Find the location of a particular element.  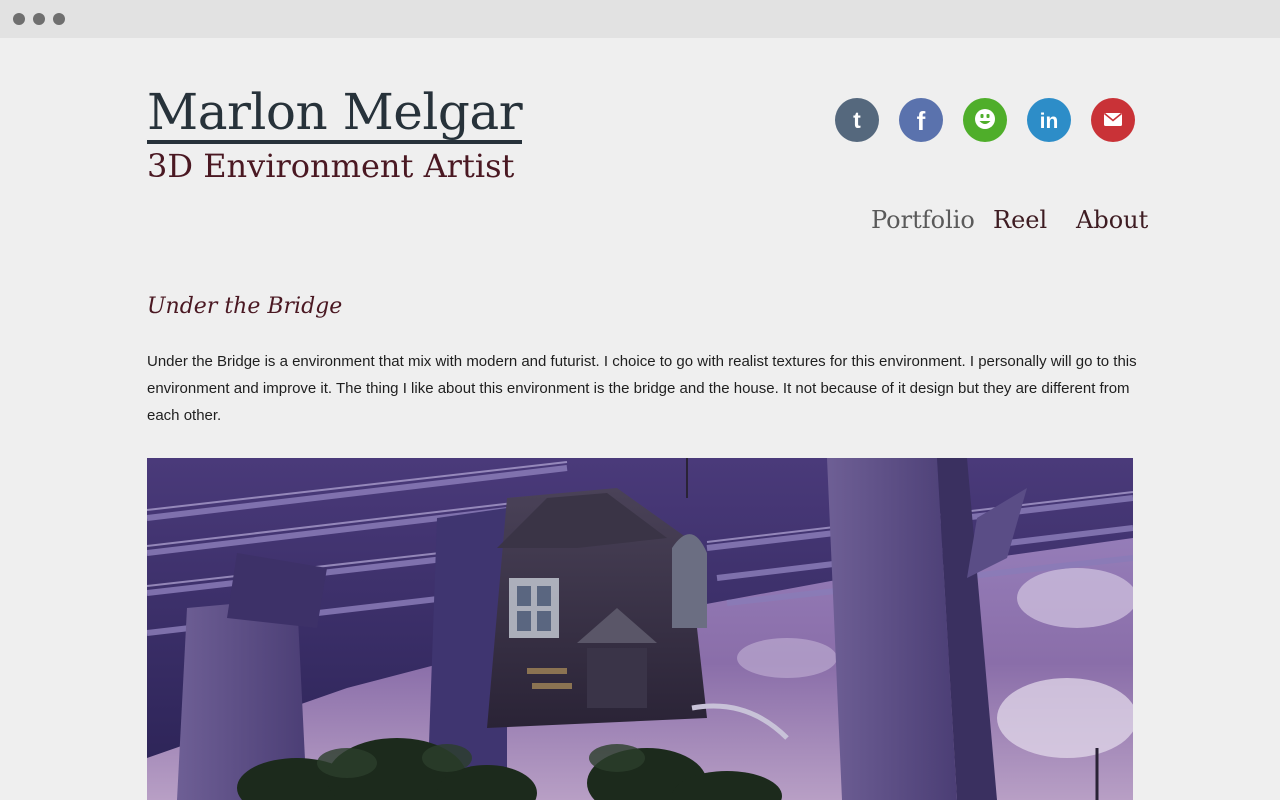

window-minimize-dot is located at coordinates (39, 19).